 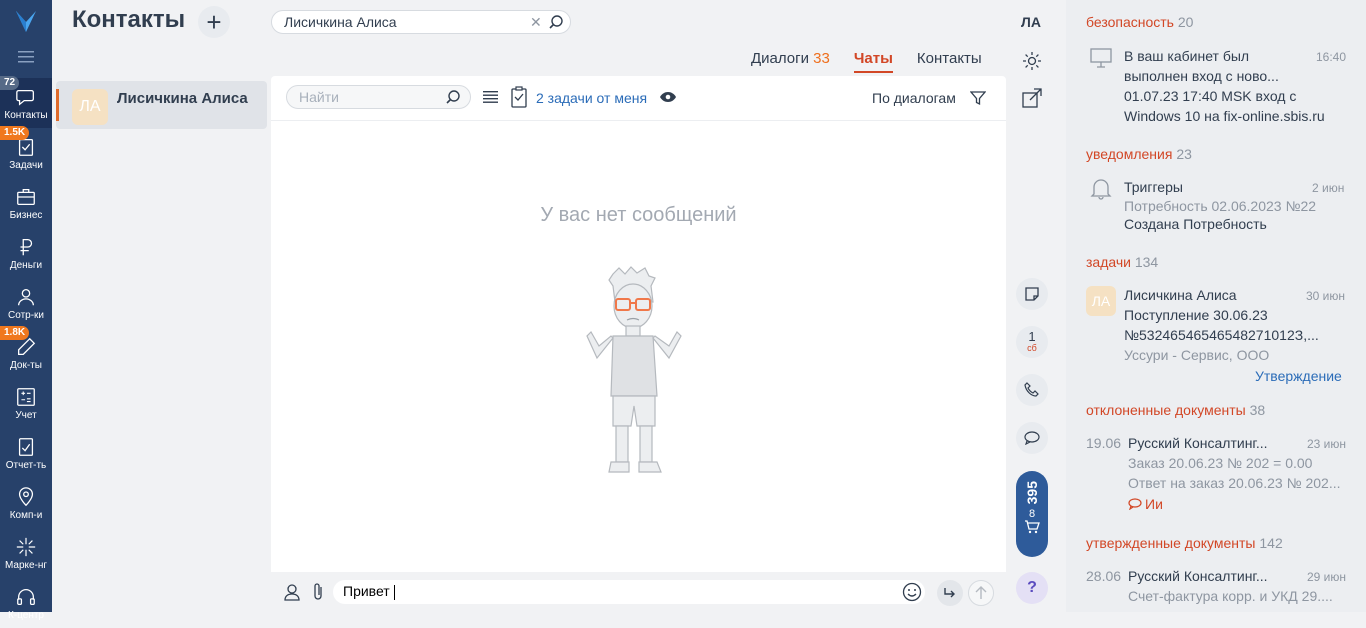 What do you see at coordinates (1032, 98) in the screenshot?
I see `expand-icon` at bounding box center [1032, 98].